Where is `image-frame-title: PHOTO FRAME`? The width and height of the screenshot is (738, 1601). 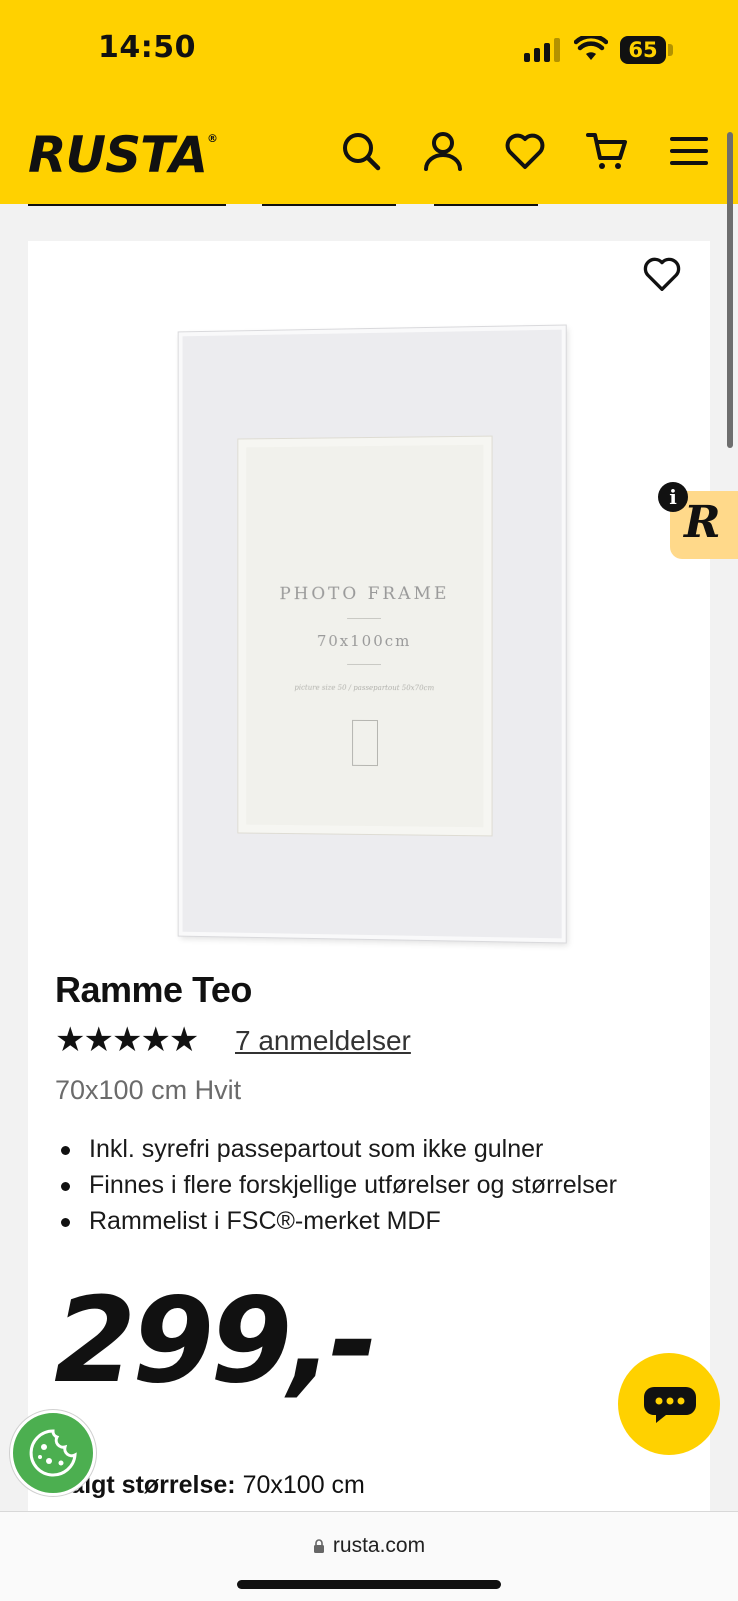 image-frame-title: PHOTO FRAME is located at coordinates (364, 594).